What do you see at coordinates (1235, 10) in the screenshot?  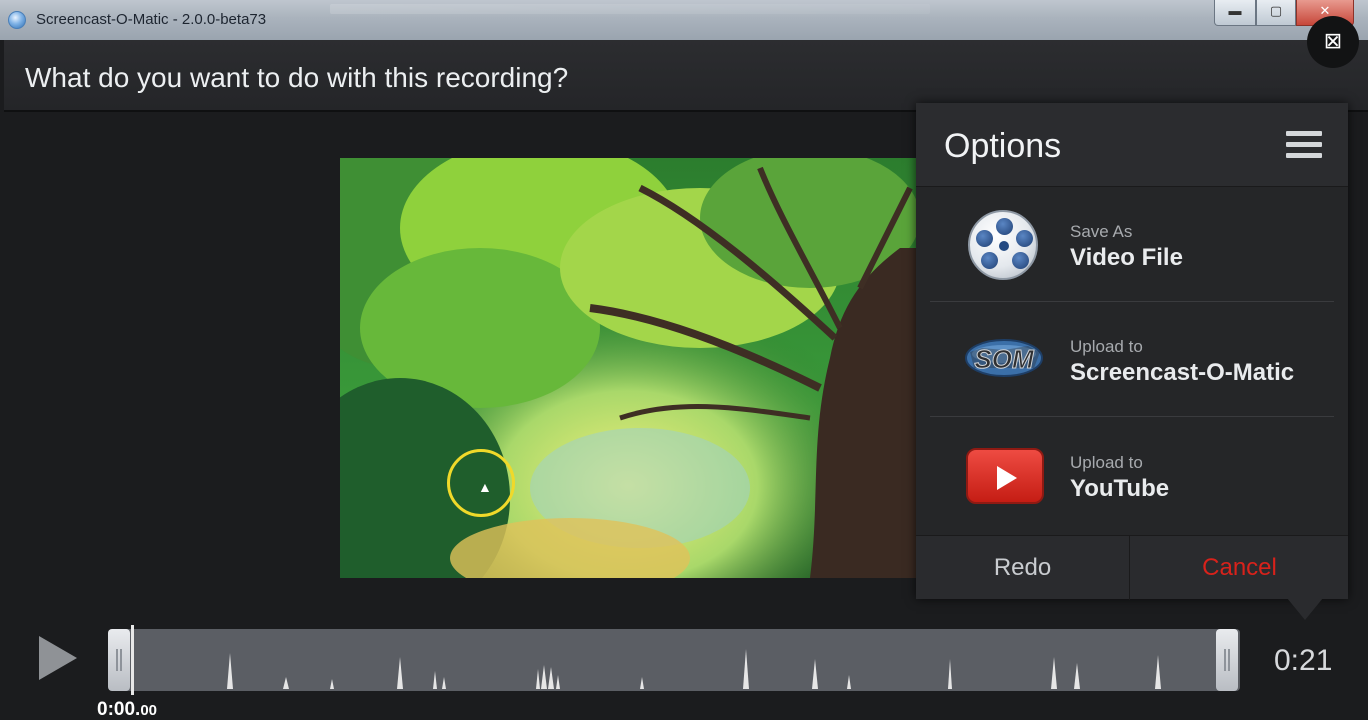 I see `minimize-icon: ▬` at bounding box center [1235, 10].